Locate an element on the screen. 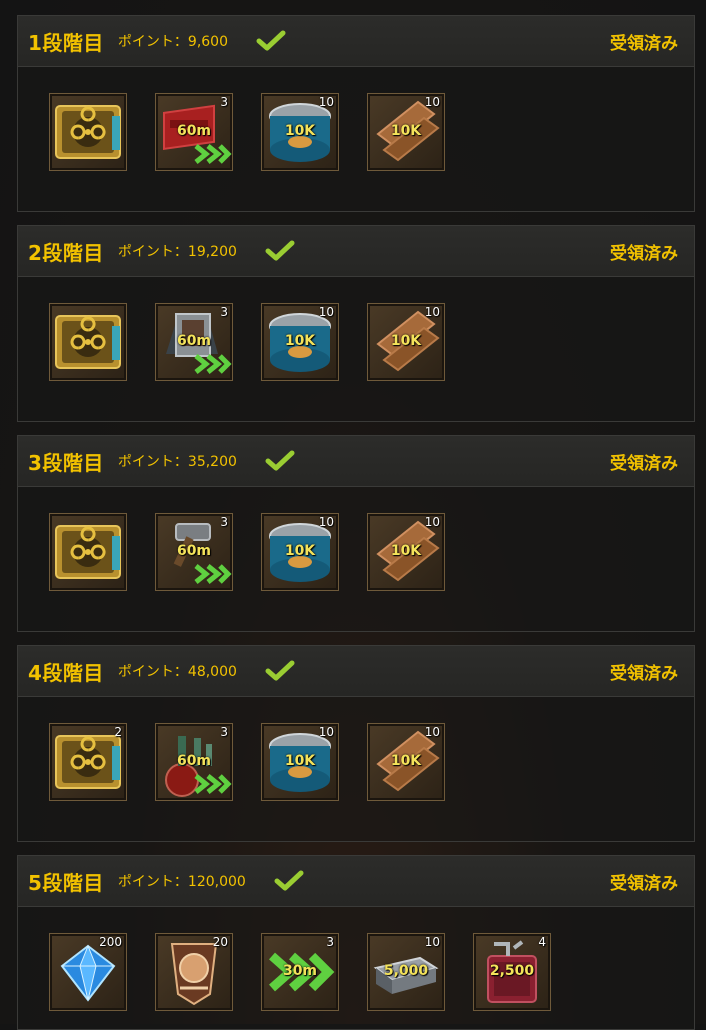 The height and width of the screenshot is (1030, 706). tier-header: 5段階目 ポイント：120,000 受領済み is located at coordinates (356, 881).